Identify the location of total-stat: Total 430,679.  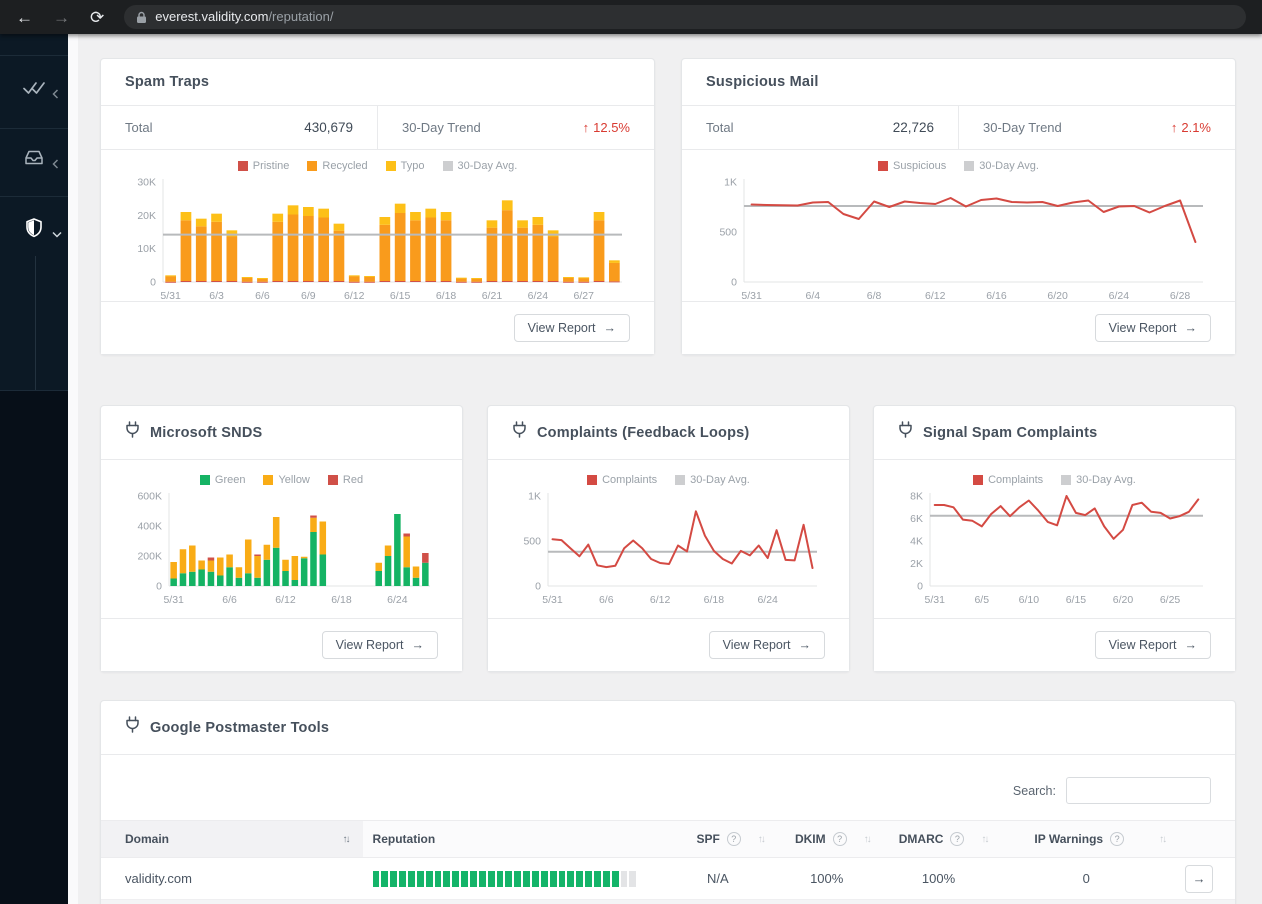
(239, 127).